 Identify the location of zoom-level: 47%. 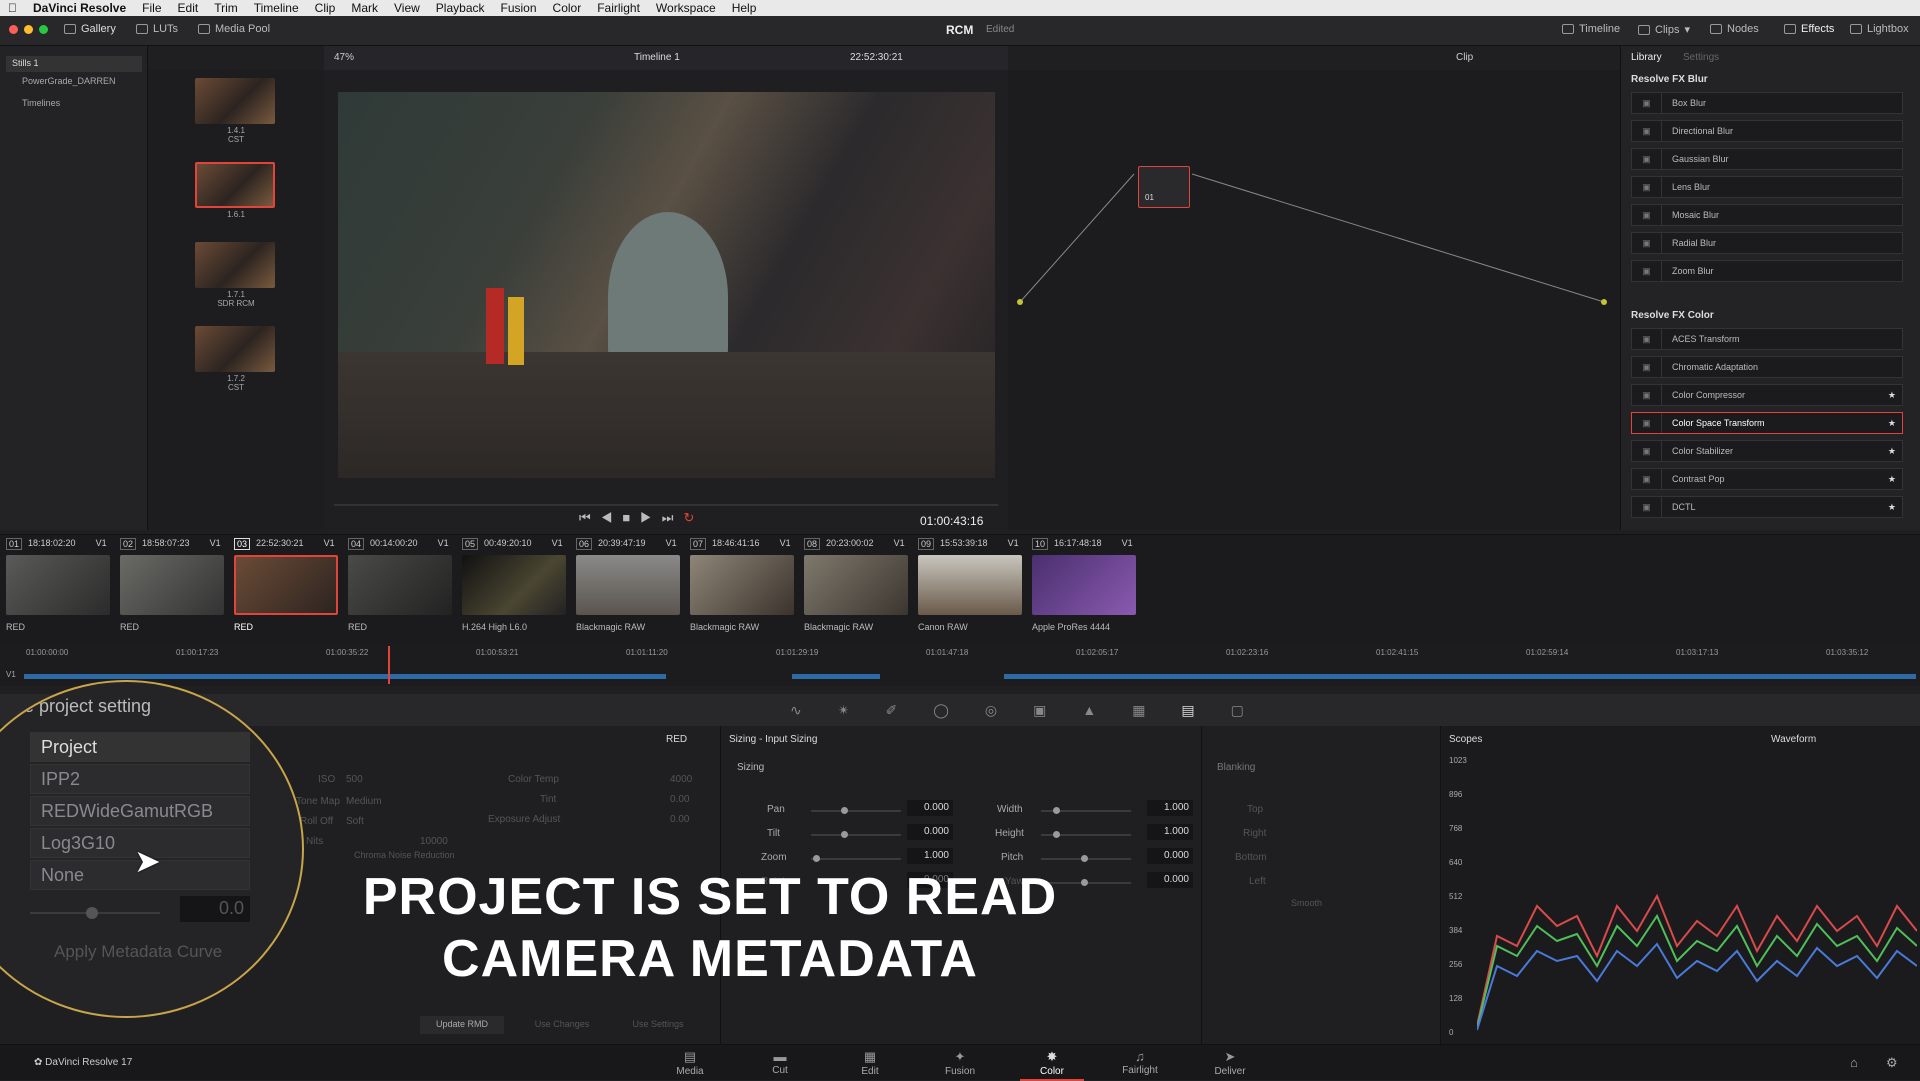
(344, 57).